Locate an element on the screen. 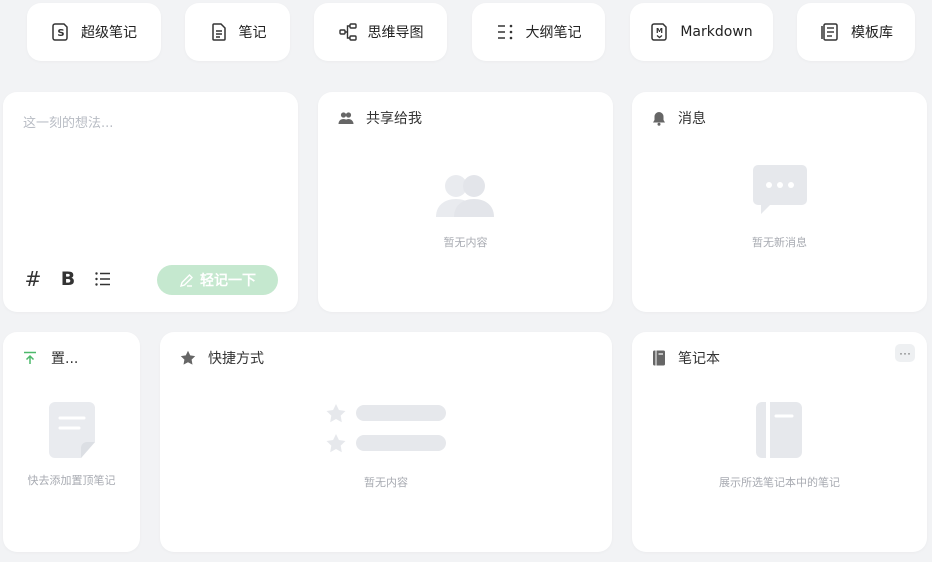 This screenshot has width=932, height=562. toolbar-mindmap: 思维导图 is located at coordinates (380, 32).